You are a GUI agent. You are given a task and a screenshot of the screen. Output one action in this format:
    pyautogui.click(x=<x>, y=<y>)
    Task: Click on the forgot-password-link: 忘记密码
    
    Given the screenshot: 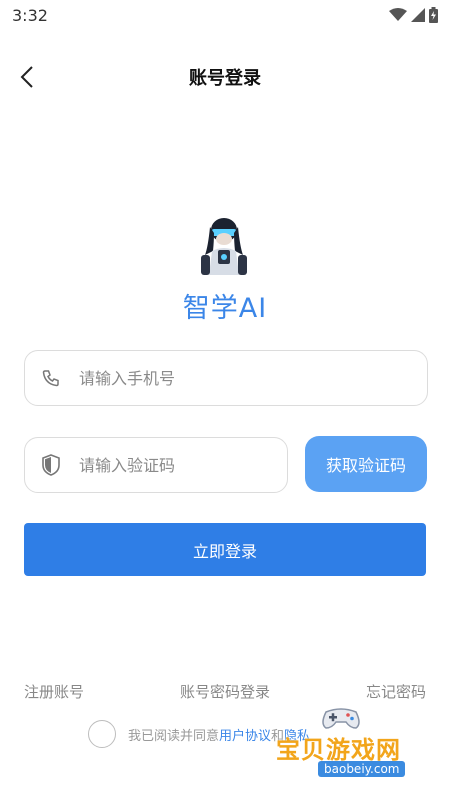 What is the action you would take?
    pyautogui.click(x=396, y=691)
    